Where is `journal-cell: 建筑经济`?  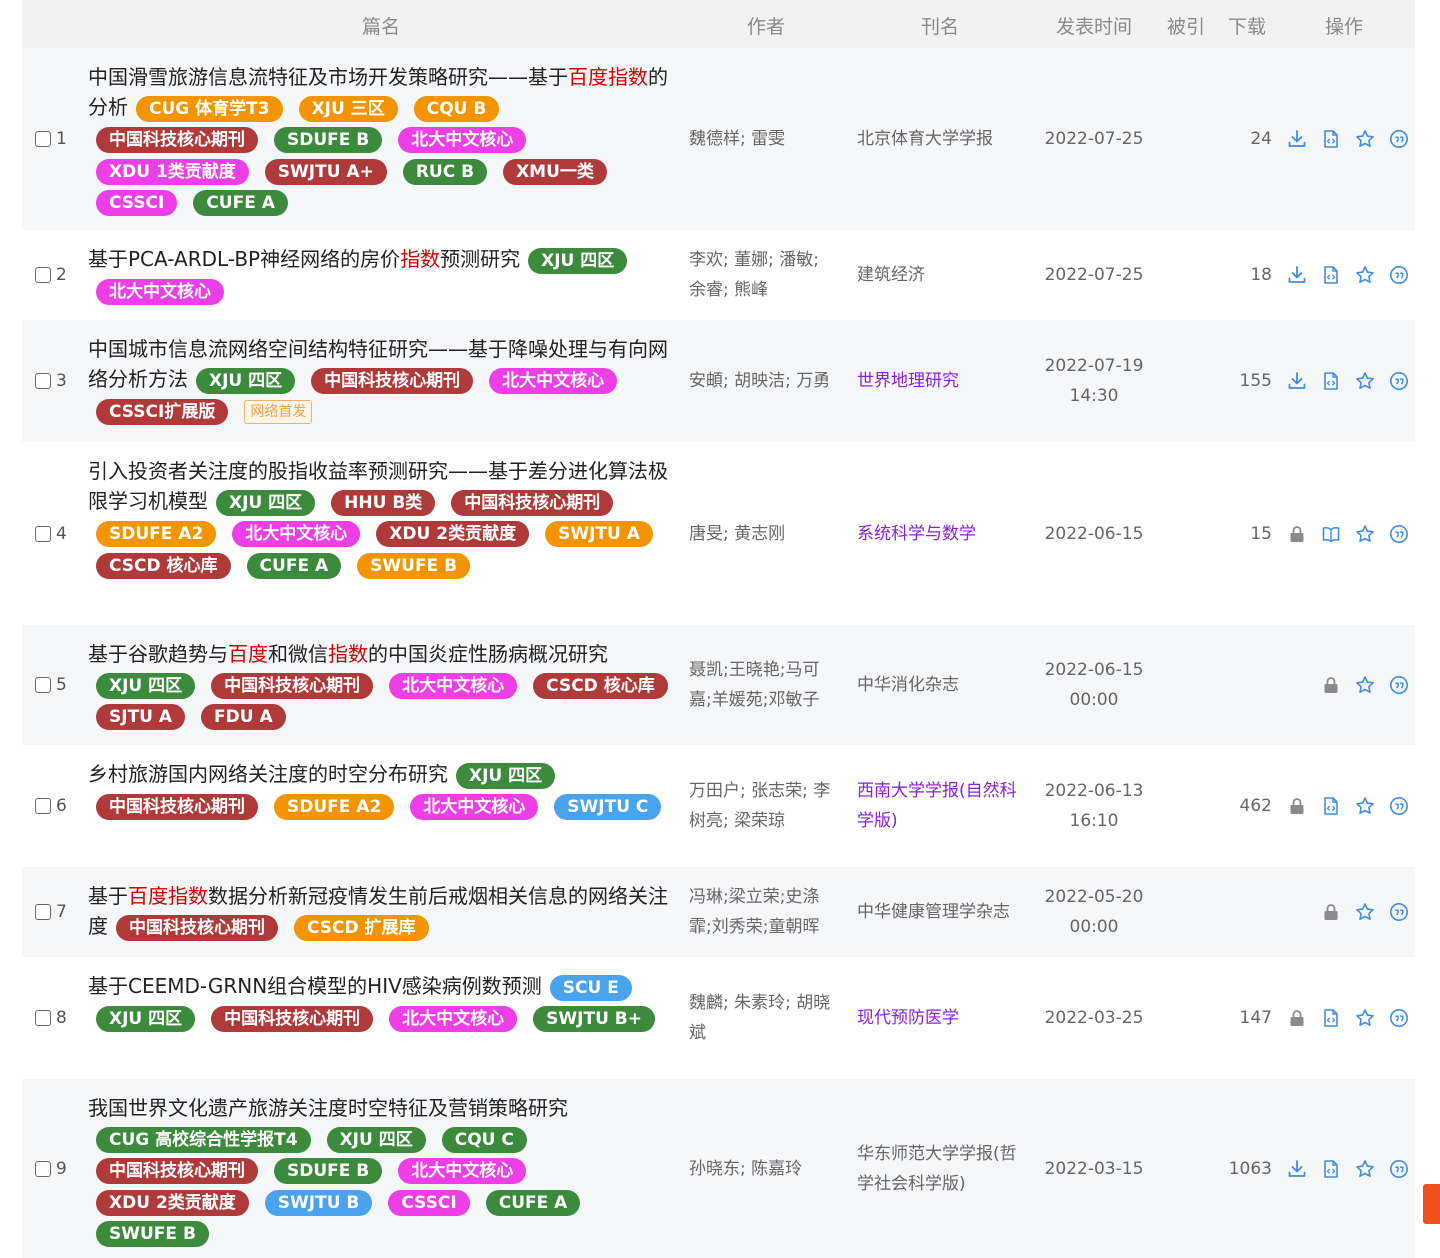 journal-cell: 建筑经济 is located at coordinates (944, 275).